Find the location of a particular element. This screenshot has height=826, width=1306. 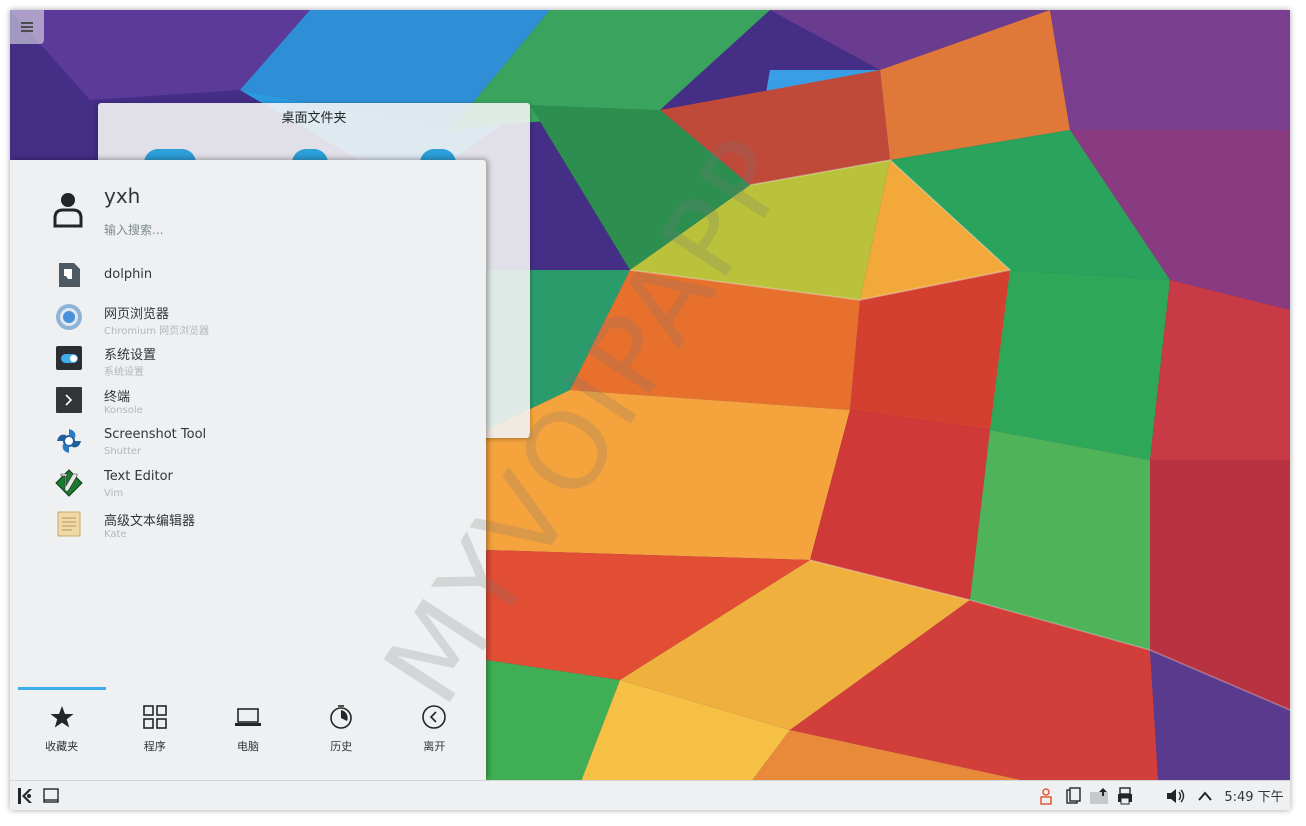

favorite-name: 终端 is located at coordinates (117, 397).